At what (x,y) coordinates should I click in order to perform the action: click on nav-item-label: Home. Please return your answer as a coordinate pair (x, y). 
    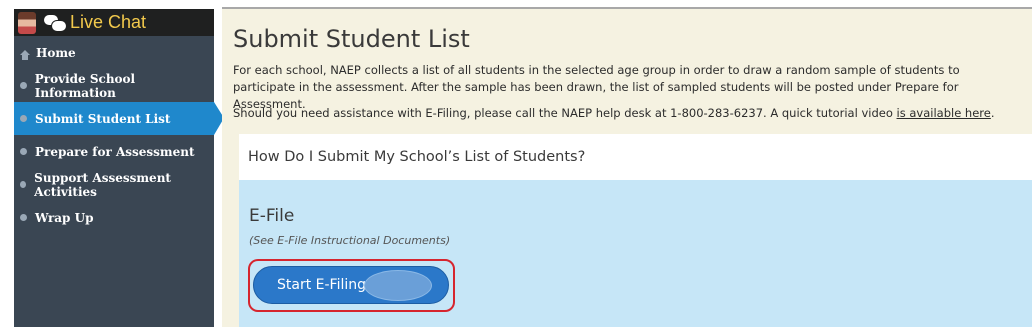
    Looking at the image, I should click on (56, 52).